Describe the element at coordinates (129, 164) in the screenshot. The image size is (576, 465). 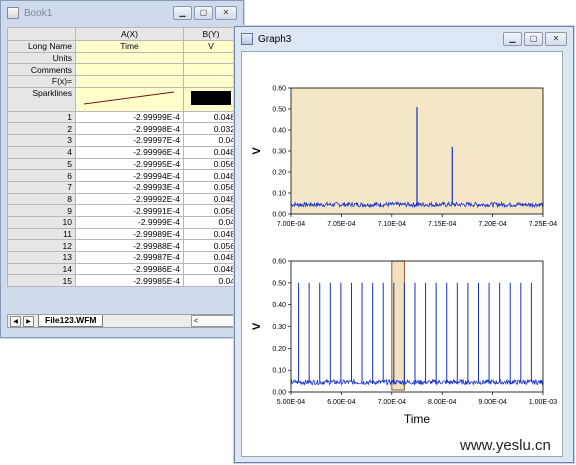
I see `cell-a: -2.99995E-4` at that location.